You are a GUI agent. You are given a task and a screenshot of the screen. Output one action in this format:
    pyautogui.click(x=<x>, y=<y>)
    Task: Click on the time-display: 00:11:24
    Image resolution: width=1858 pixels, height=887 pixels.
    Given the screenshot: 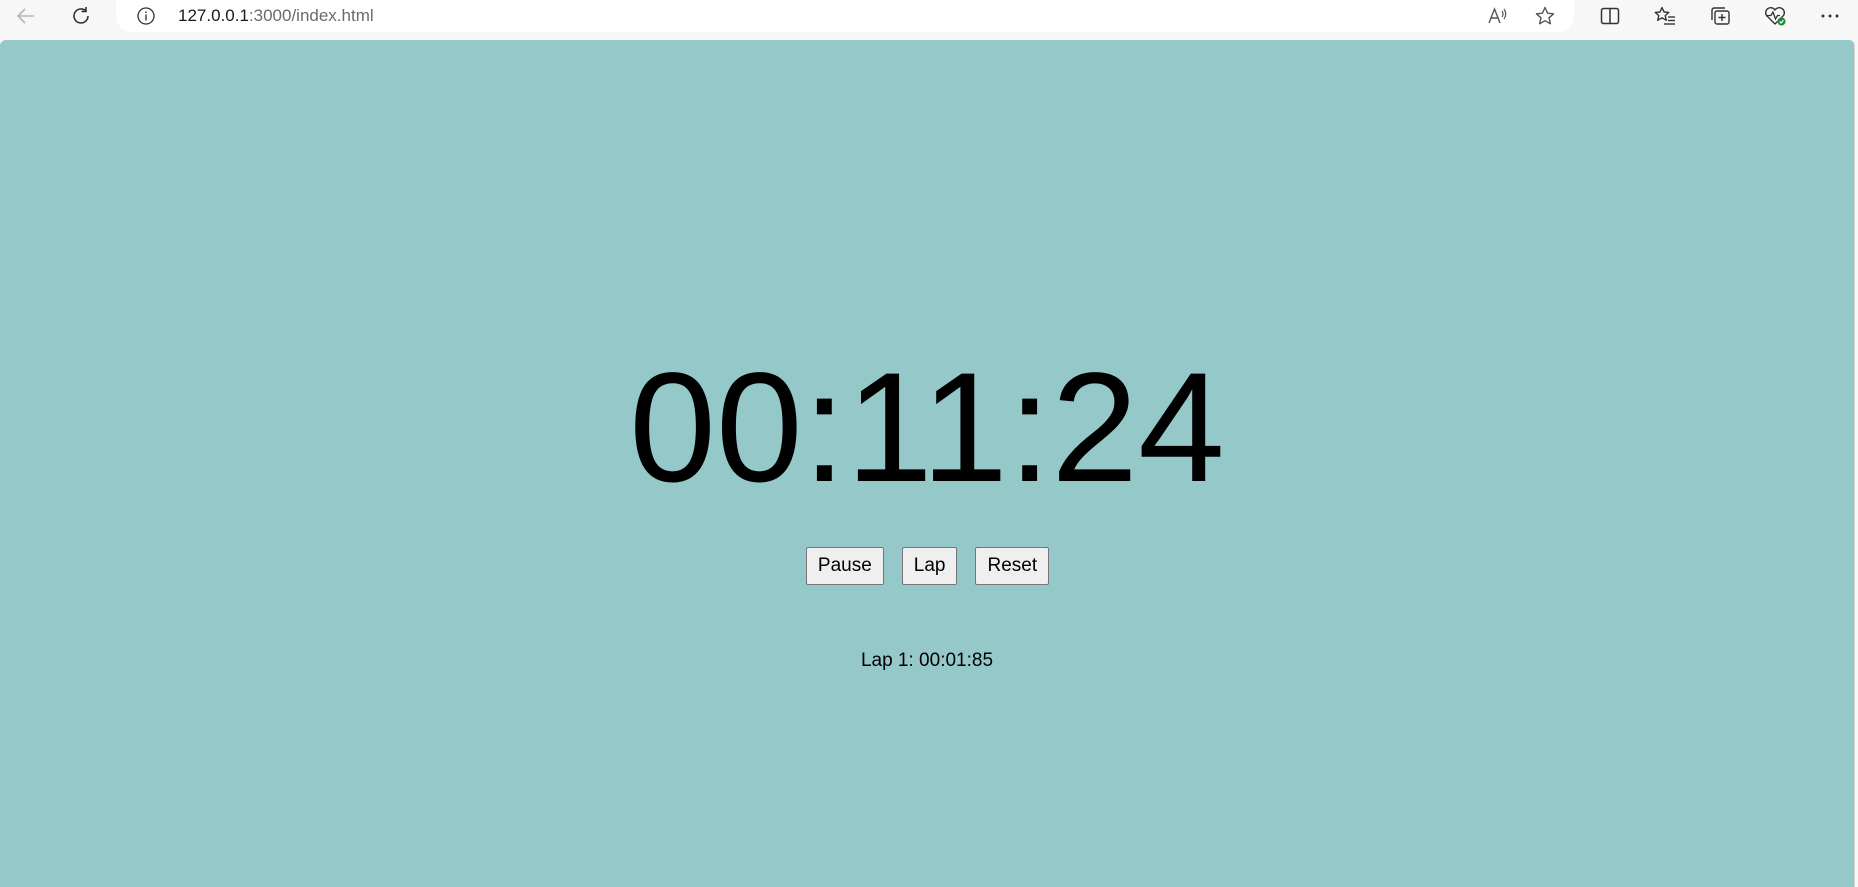 What is the action you would take?
    pyautogui.click(x=927, y=428)
    